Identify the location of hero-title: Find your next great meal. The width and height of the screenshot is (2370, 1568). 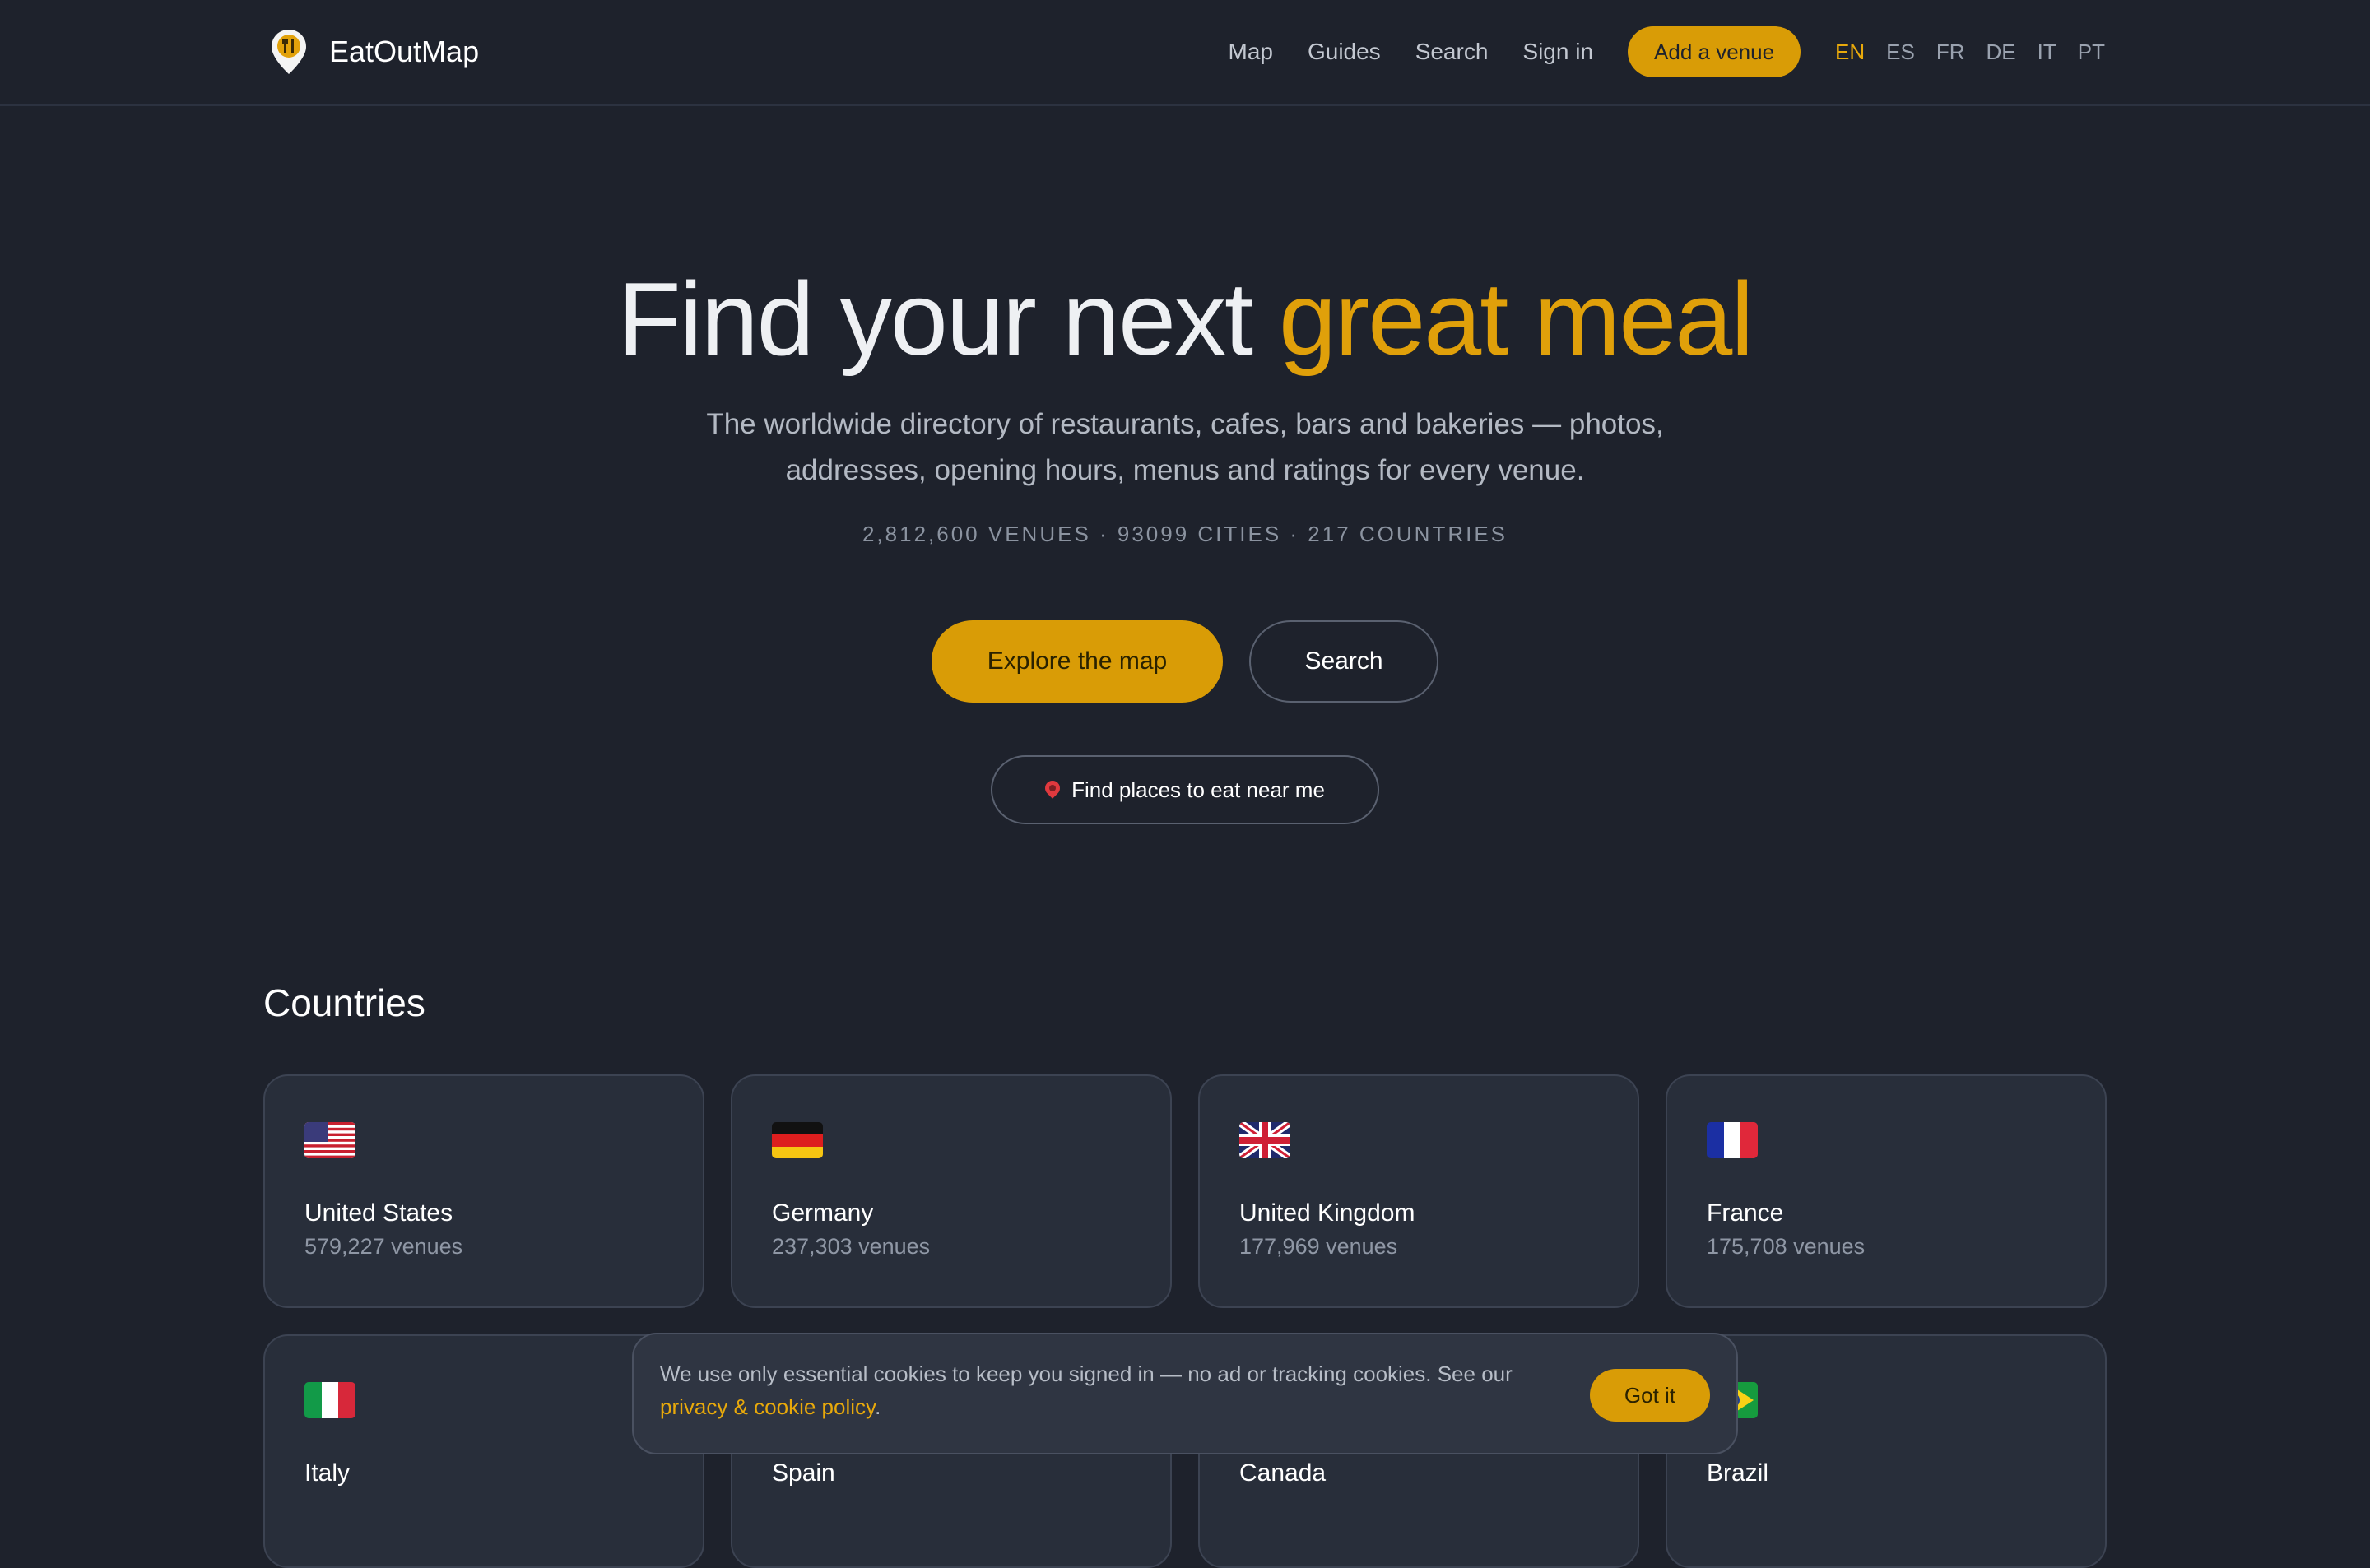
(1185, 319).